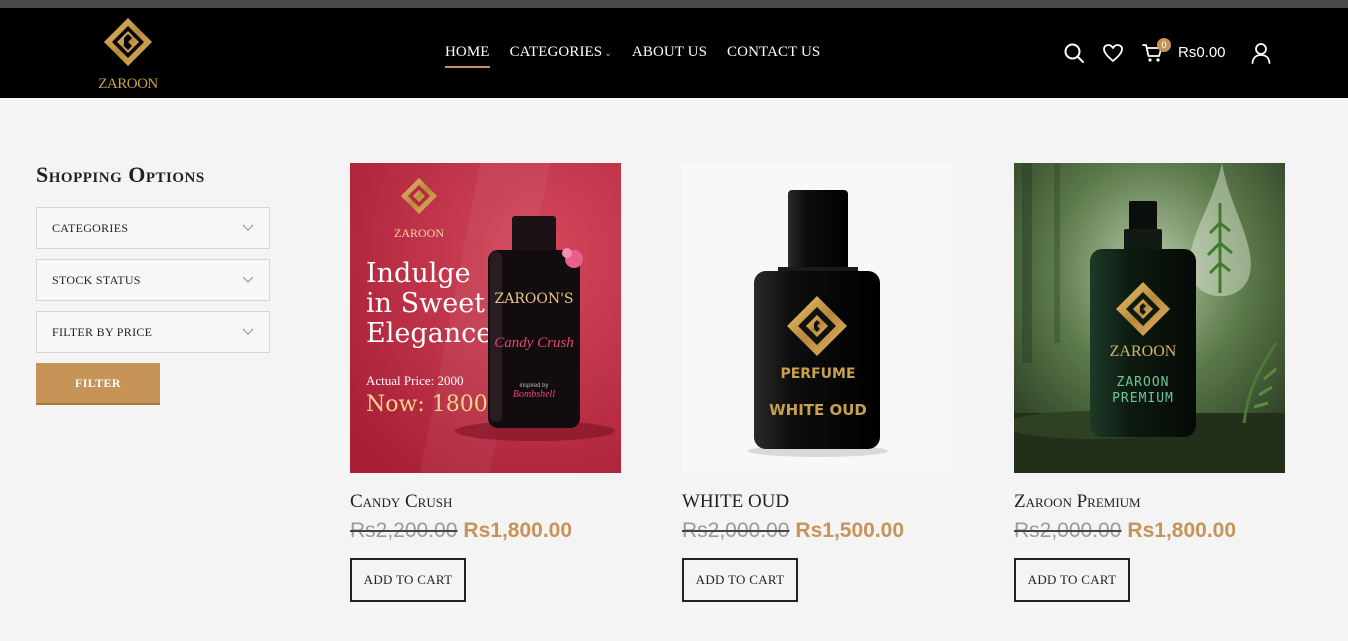  What do you see at coordinates (404, 530) in the screenshot?
I see `price-old: Rs2,200.00` at bounding box center [404, 530].